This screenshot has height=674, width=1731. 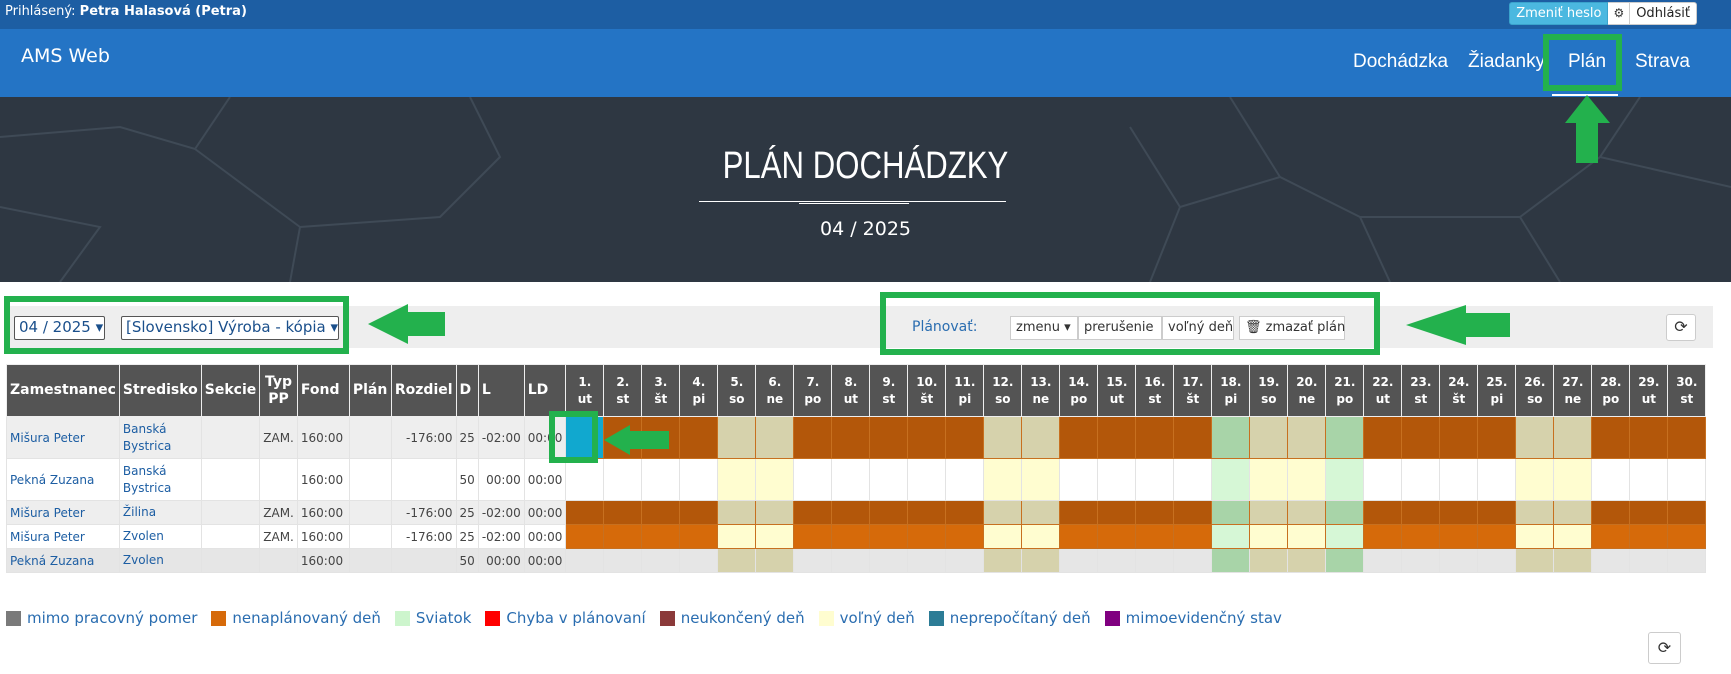 I want to click on day-header: 14. po, so click(x=1079, y=390).